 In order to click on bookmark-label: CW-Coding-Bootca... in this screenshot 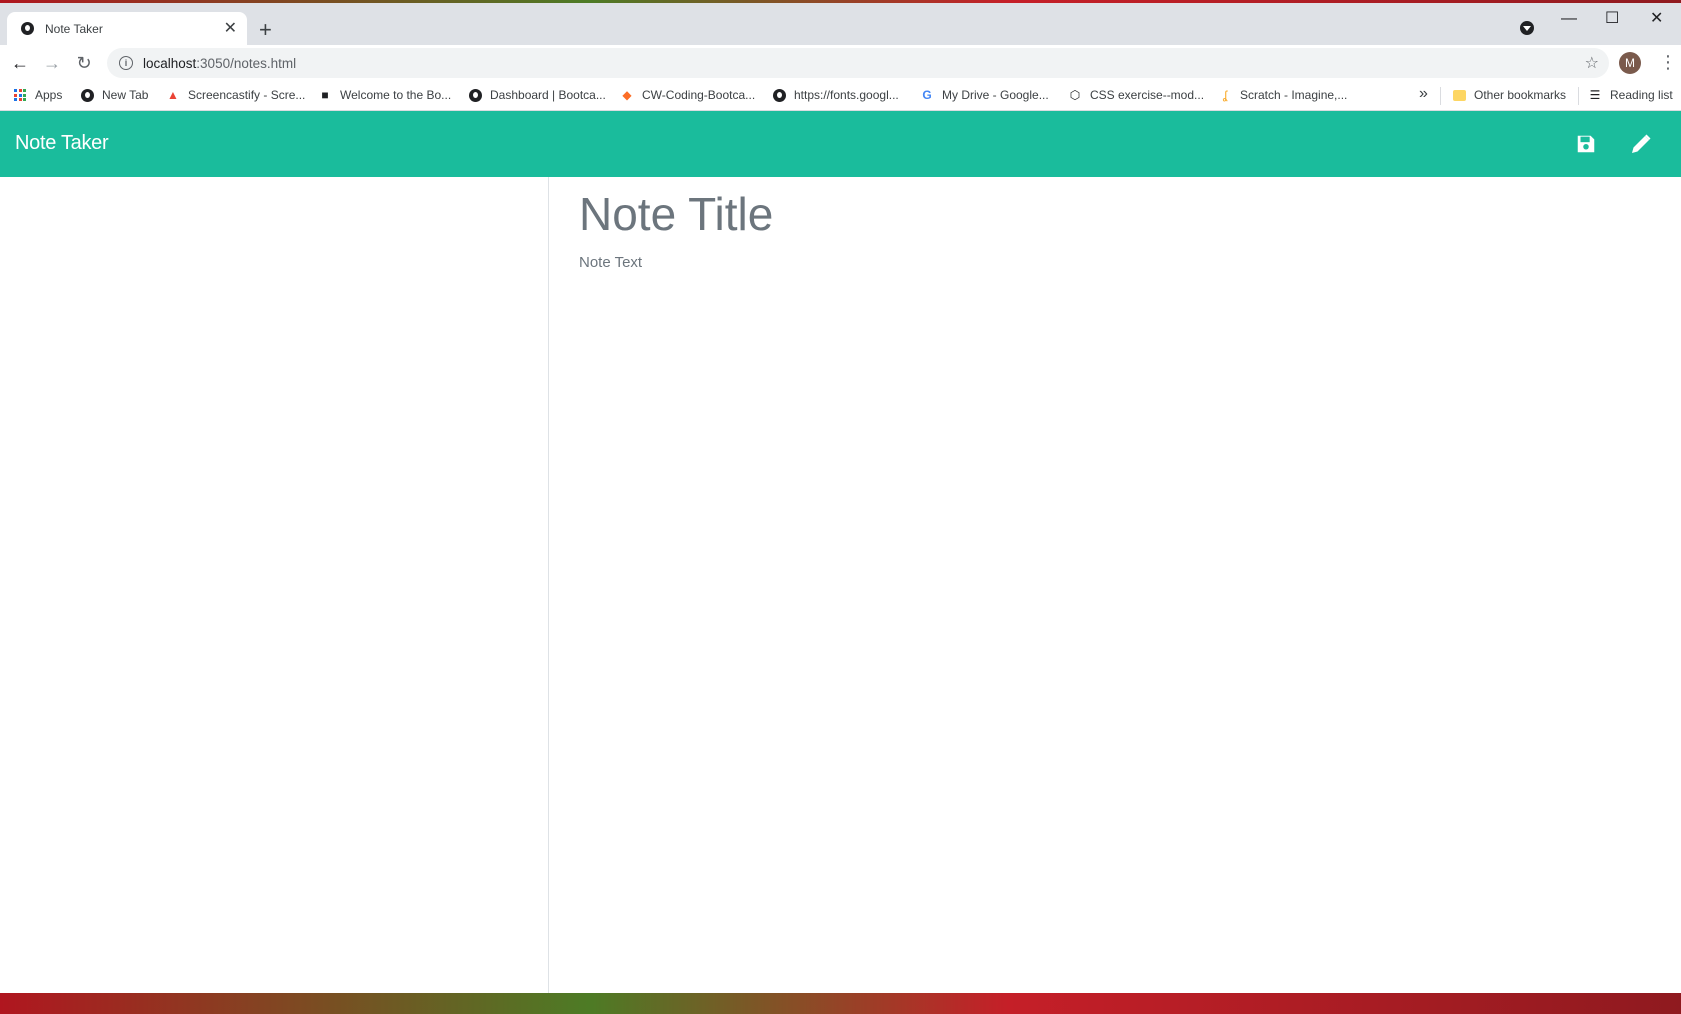, I will do `click(699, 95)`.